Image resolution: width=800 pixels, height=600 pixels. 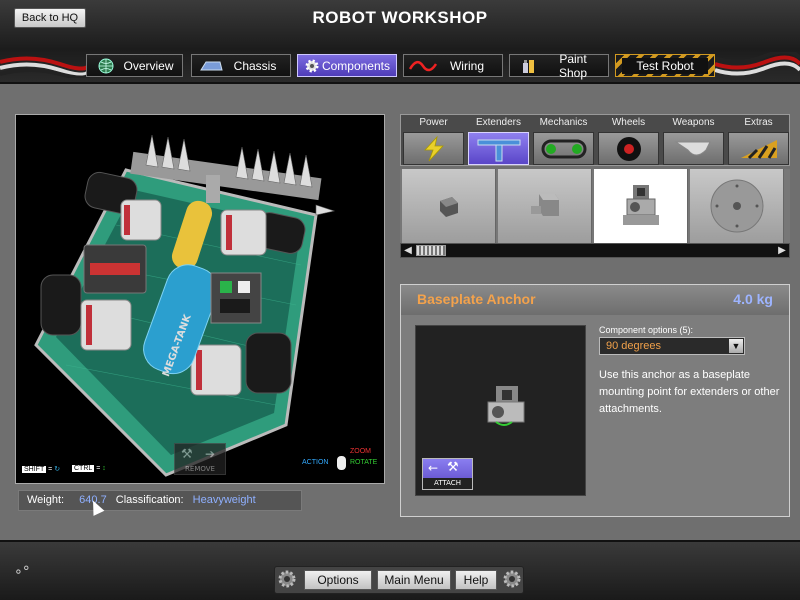 I want to click on chevron-down-icon: ▼, so click(x=736, y=346).